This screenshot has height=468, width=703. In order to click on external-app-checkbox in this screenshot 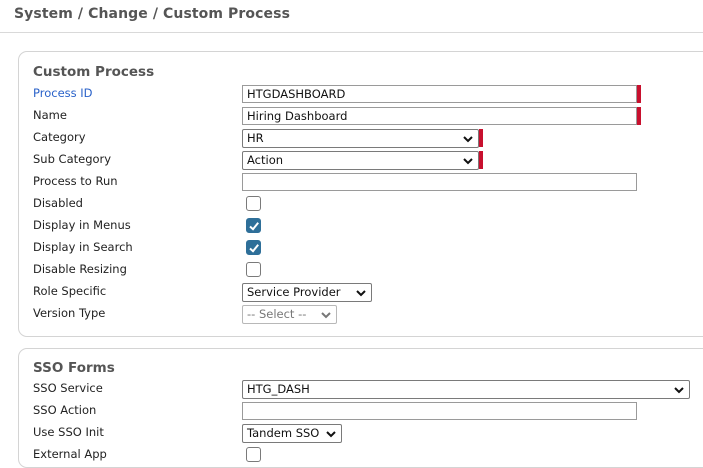, I will do `click(253, 454)`.